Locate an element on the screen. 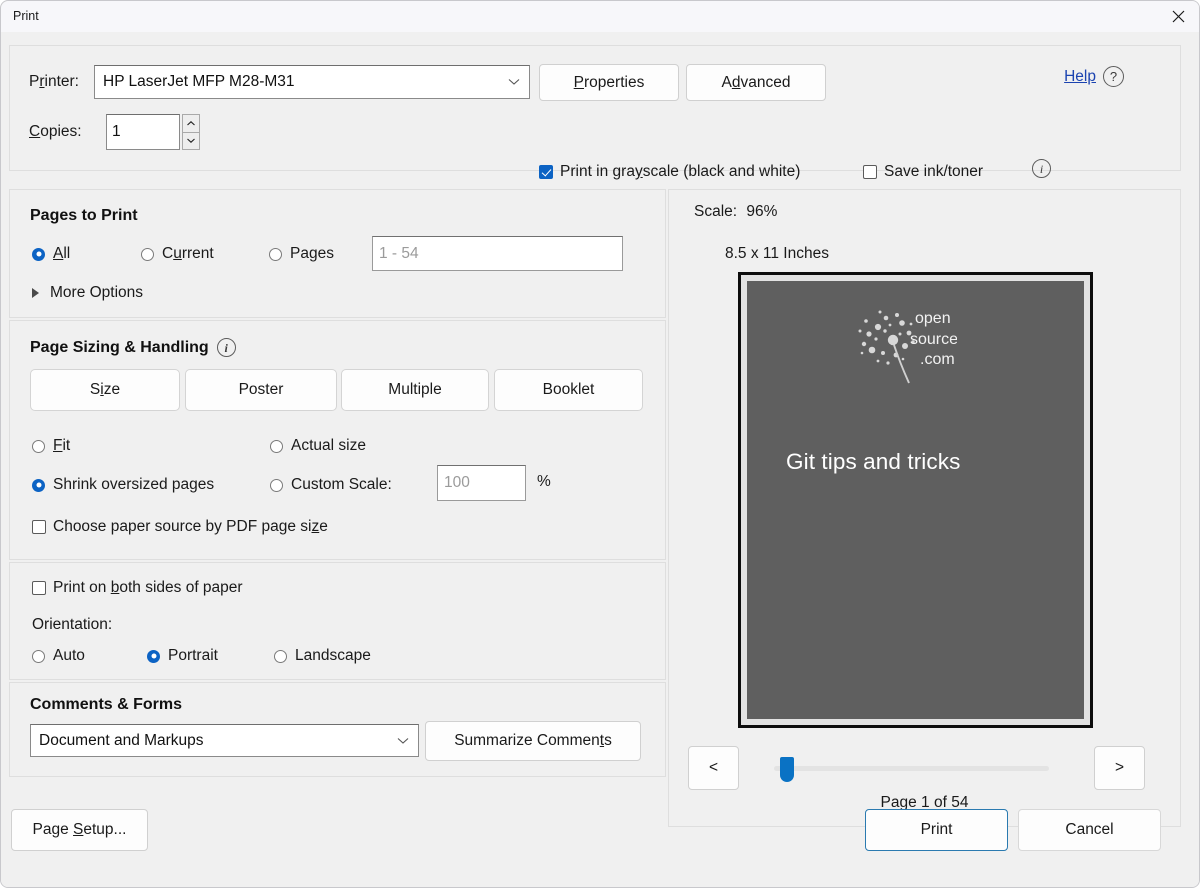 The height and width of the screenshot is (888, 1200). percent-label: % is located at coordinates (544, 481).